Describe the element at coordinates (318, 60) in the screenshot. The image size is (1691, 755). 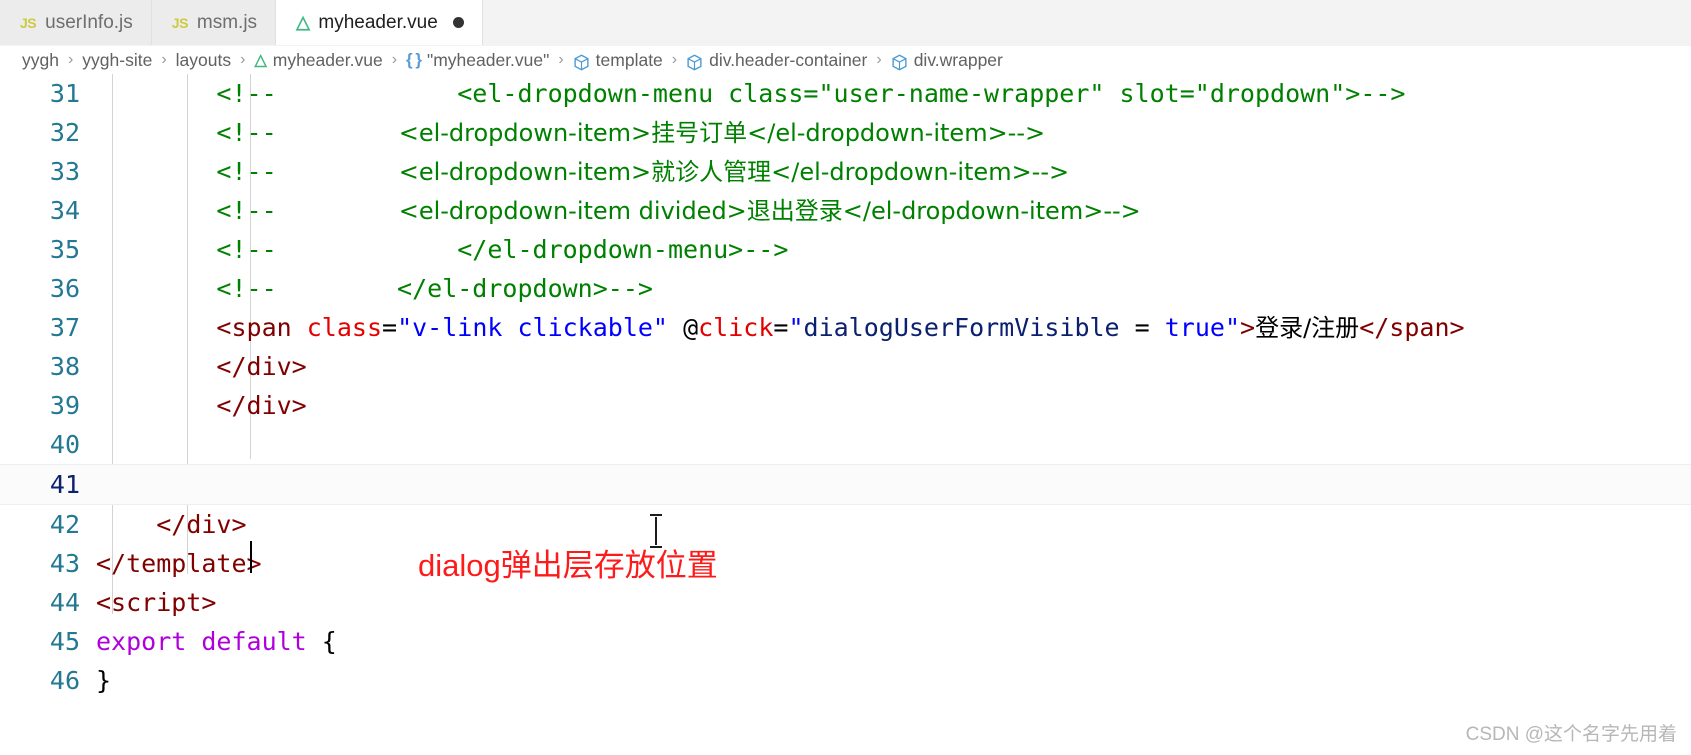
I see `breadcrumb-item-myheader-vue: △ myheader.vue` at that location.